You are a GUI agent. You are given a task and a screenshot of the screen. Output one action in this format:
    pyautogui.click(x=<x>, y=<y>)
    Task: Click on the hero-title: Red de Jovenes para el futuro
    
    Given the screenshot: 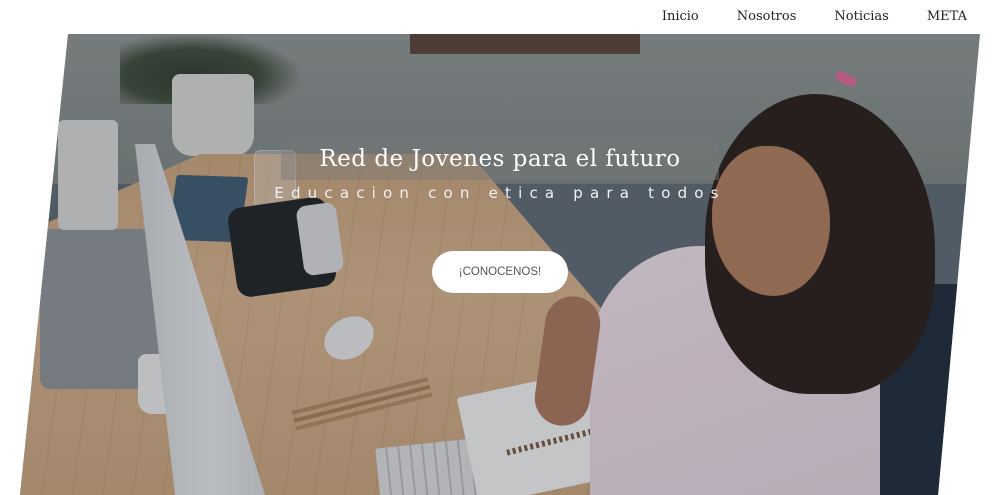 What is the action you would take?
    pyautogui.click(x=500, y=159)
    